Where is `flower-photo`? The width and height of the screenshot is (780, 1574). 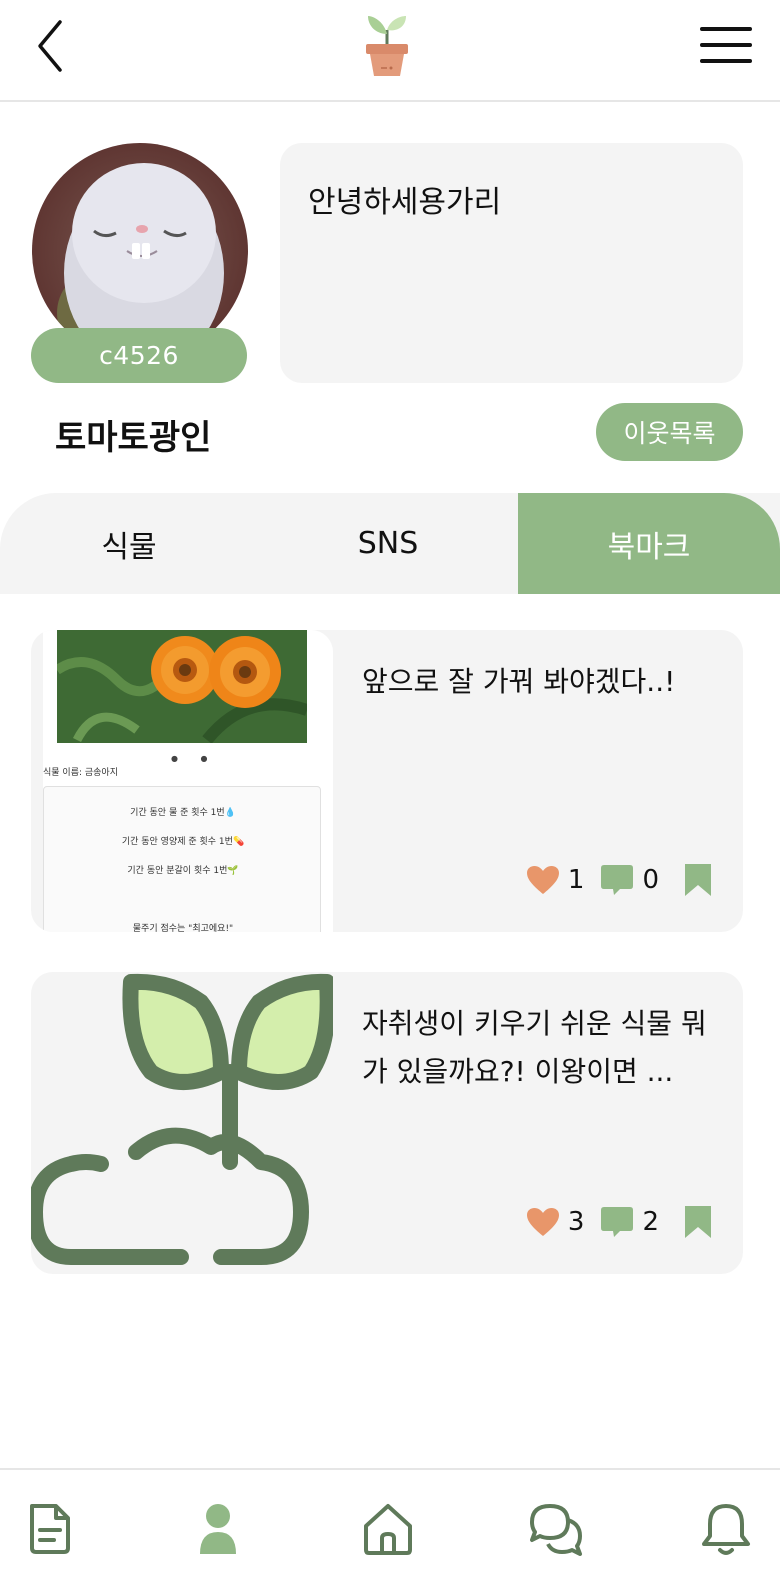 flower-photo is located at coordinates (182, 686).